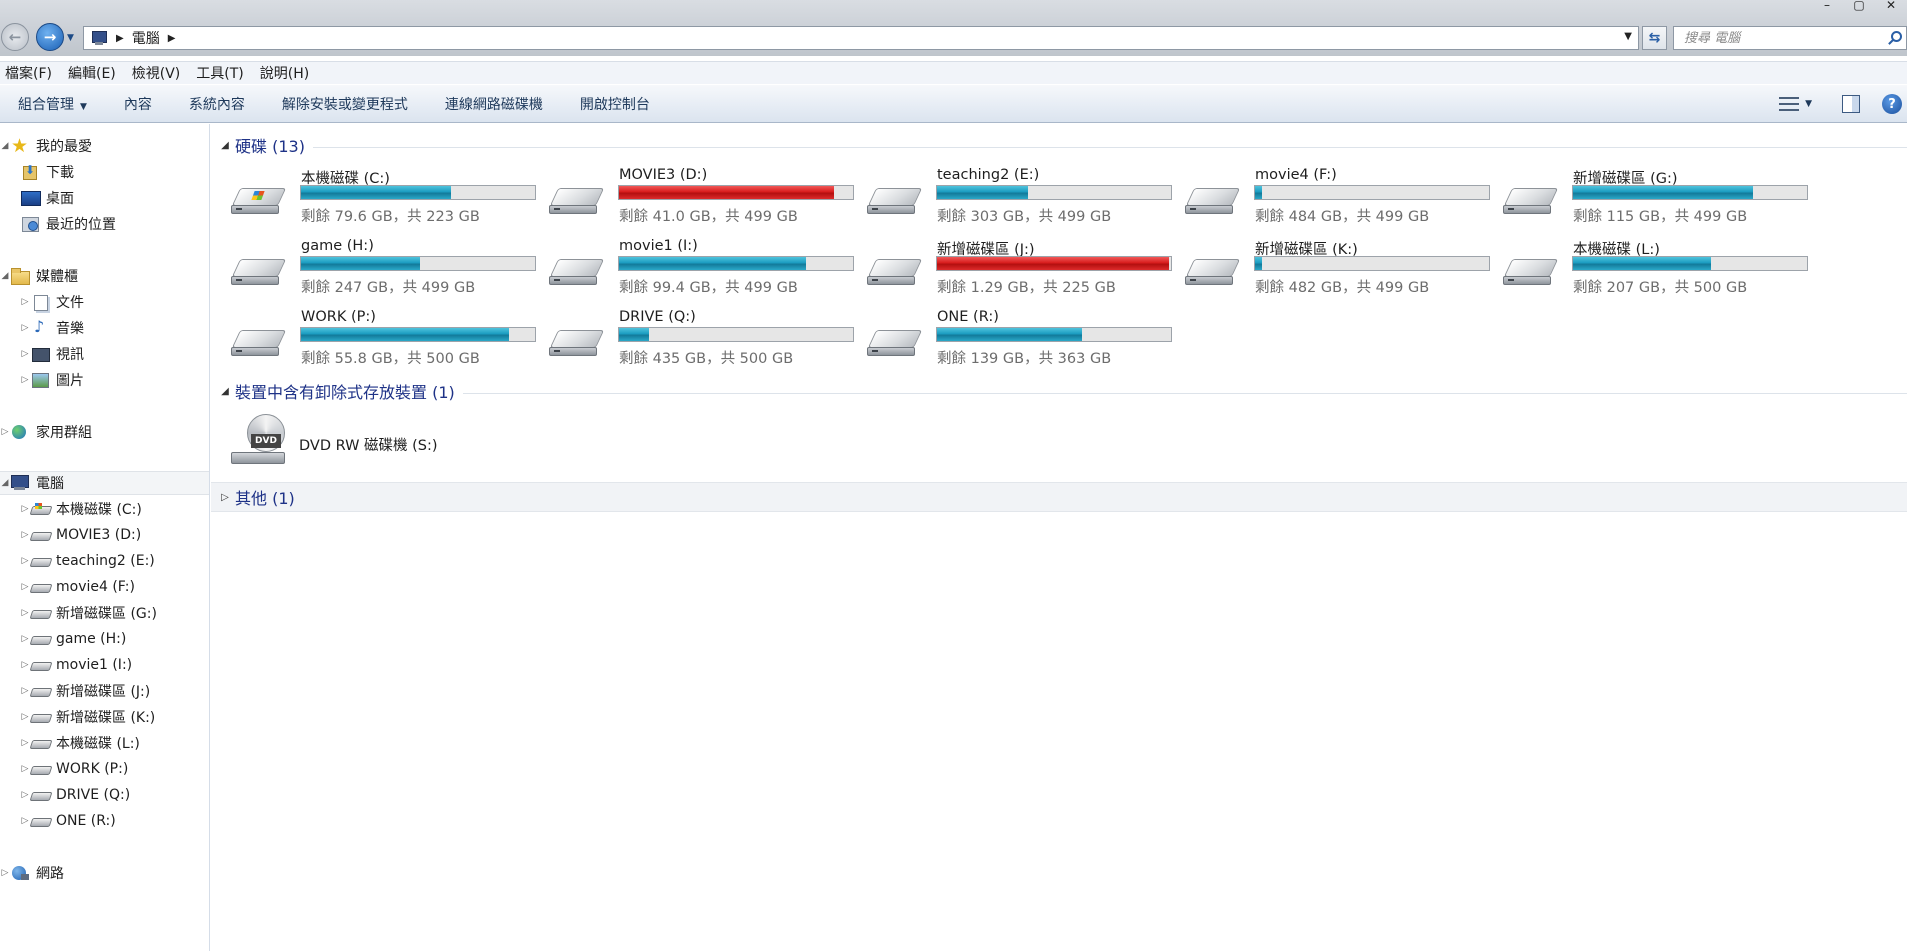 This screenshot has height=951, width=1907. I want to click on drive-tile: teaching2 (E:) 剩餘 303 GB，共 499 GB, so click(1009, 197).